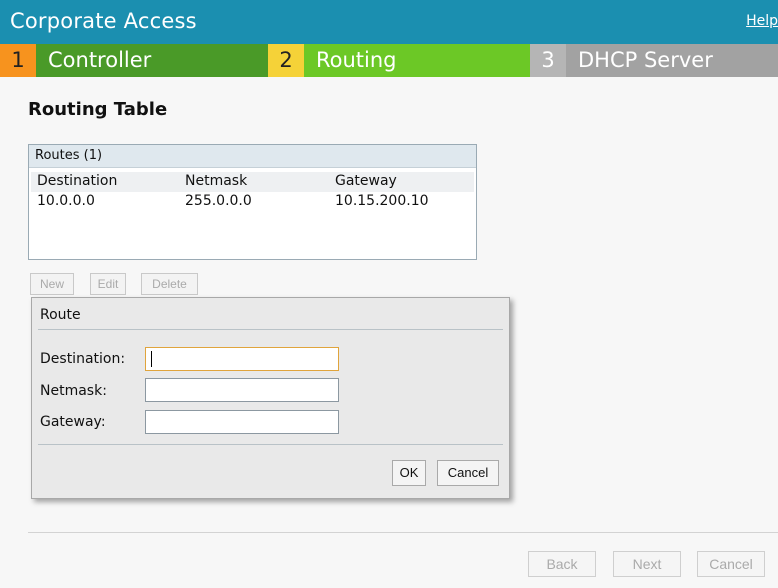 Image resolution: width=778 pixels, height=588 pixels. Describe the element at coordinates (242, 390) in the screenshot. I see `netmask-input` at that location.